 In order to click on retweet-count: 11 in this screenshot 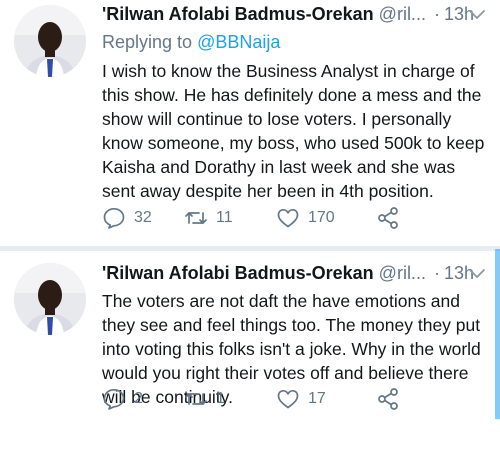, I will do `click(224, 217)`.